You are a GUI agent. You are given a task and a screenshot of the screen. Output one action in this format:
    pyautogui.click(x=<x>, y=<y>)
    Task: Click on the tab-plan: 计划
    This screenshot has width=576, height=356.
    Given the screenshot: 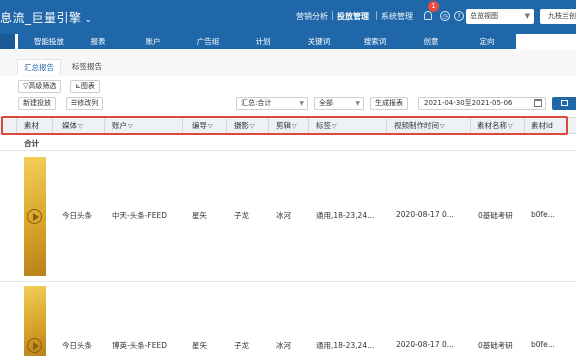 What is the action you would take?
    pyautogui.click(x=263, y=41)
    